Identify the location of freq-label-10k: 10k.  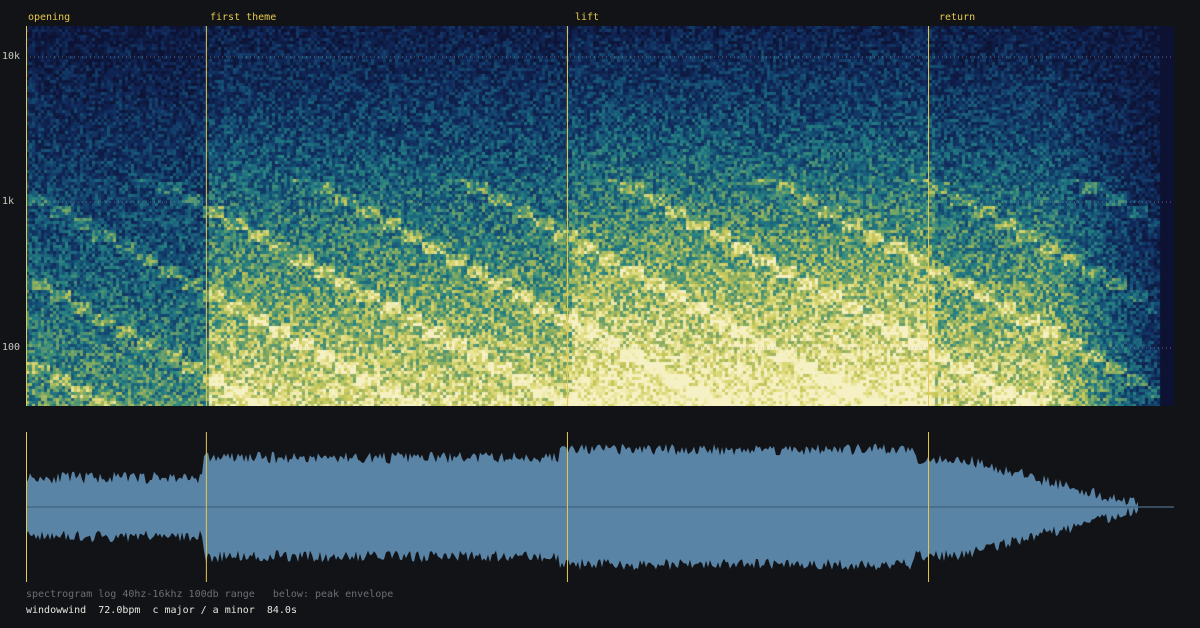
(11, 56).